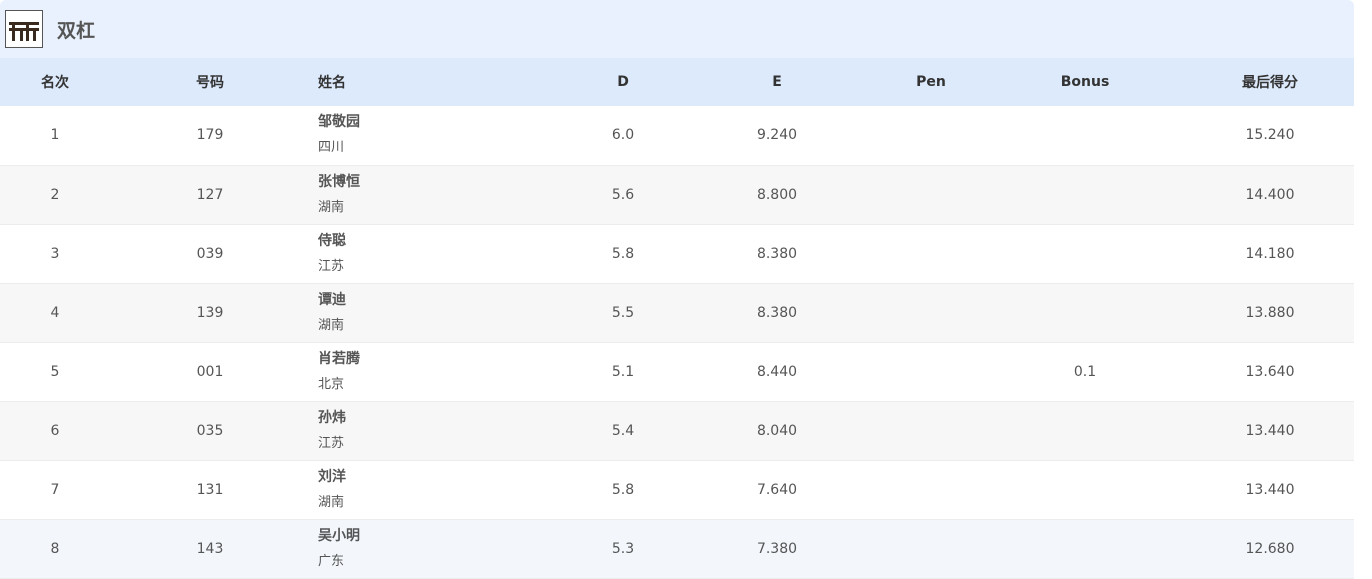  Describe the element at coordinates (1270, 135) in the screenshot. I see `cell-final: 15.240` at that location.